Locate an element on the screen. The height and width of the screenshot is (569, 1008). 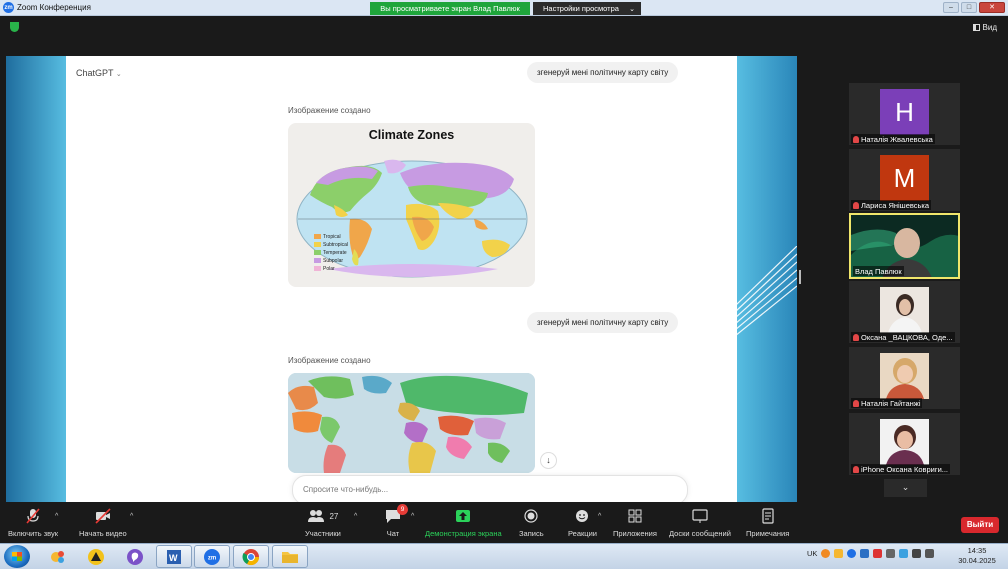
language-indicator: UK is located at coordinates (812, 553).